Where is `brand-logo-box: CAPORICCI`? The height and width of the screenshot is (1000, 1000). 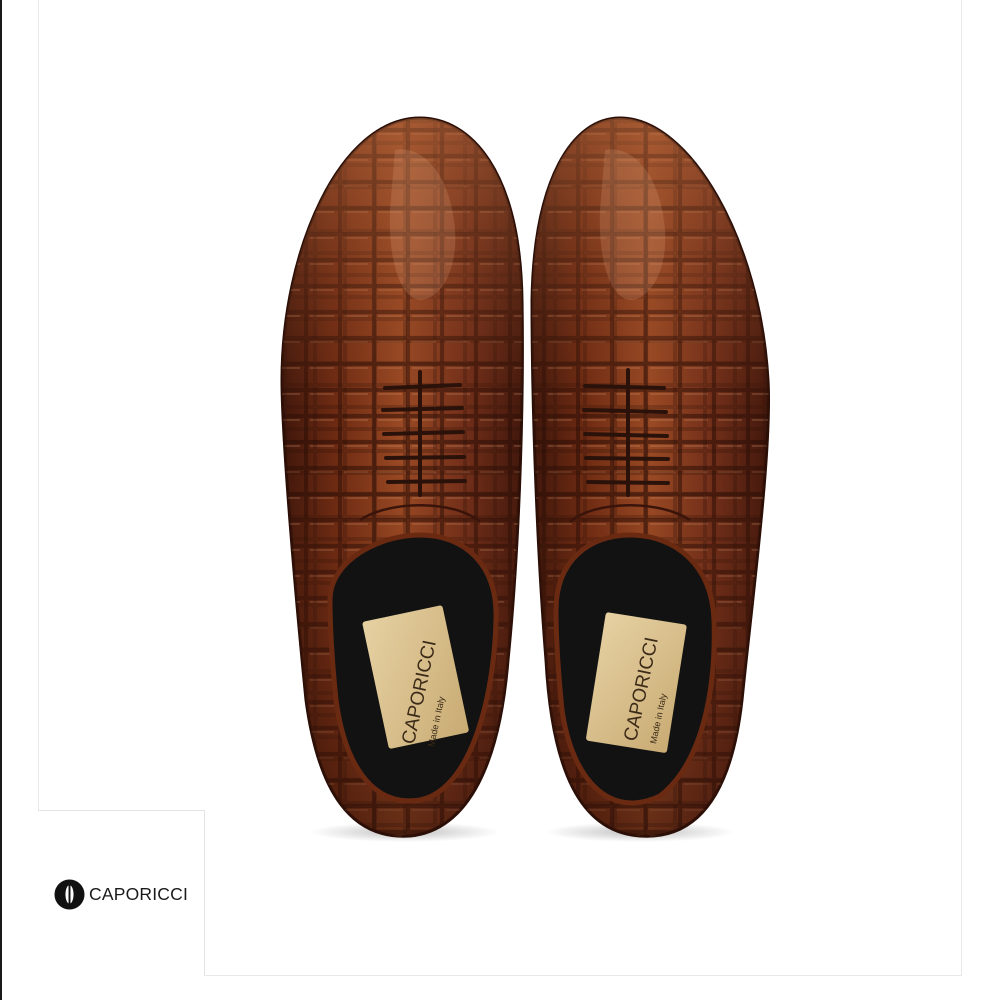 brand-logo-box: CAPORICCI is located at coordinates (121, 893).